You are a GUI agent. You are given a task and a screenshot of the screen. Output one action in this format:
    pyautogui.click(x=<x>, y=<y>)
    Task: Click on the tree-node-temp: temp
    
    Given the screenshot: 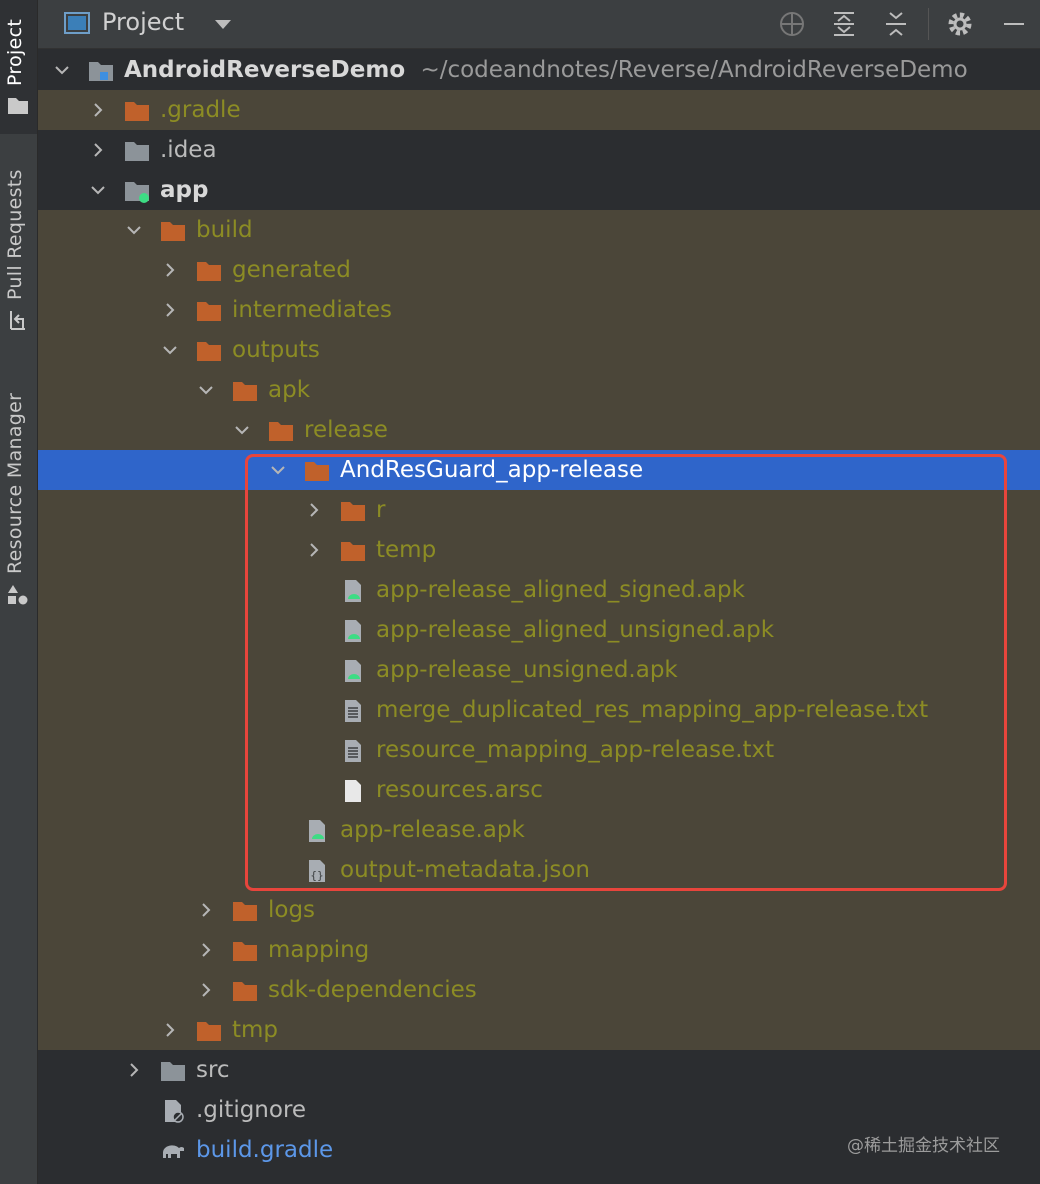 What is the action you would take?
    pyautogui.click(x=539, y=550)
    